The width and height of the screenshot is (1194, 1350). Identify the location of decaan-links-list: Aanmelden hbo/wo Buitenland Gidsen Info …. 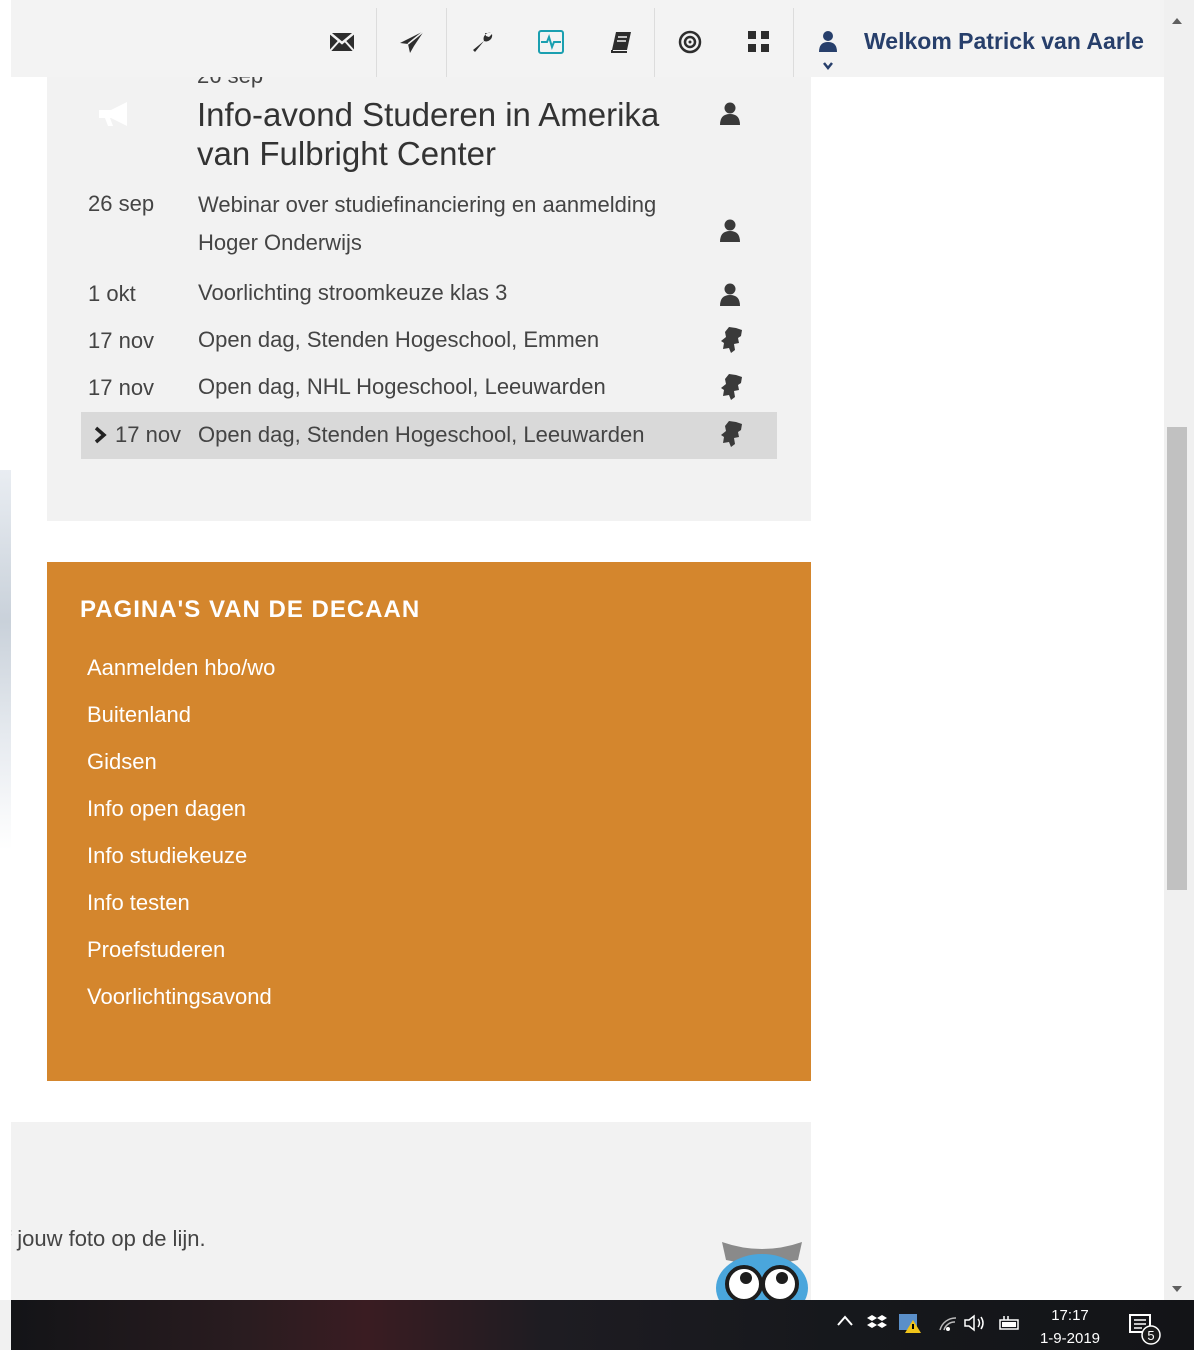
(181, 840).